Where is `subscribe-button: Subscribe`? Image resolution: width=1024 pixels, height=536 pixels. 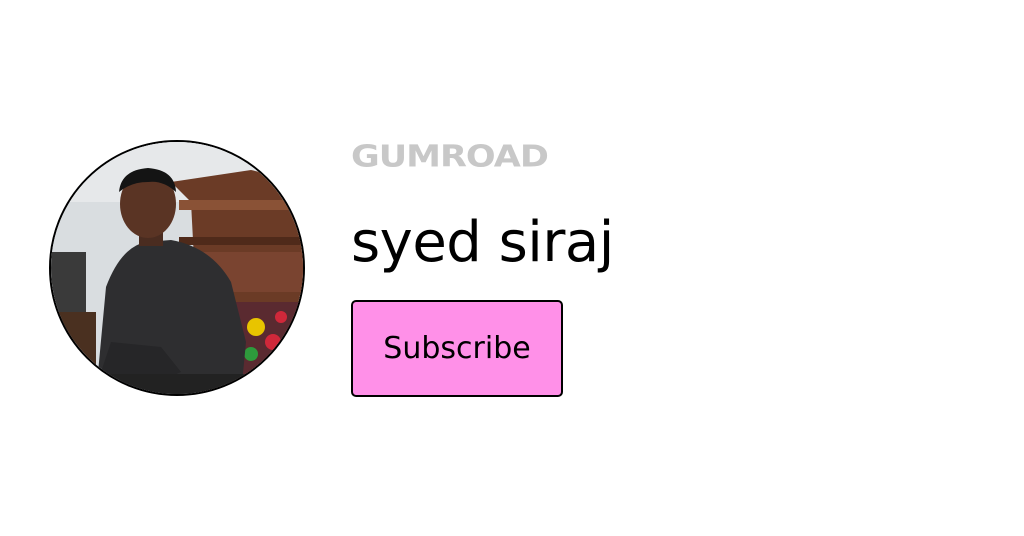 subscribe-button: Subscribe is located at coordinates (457, 348).